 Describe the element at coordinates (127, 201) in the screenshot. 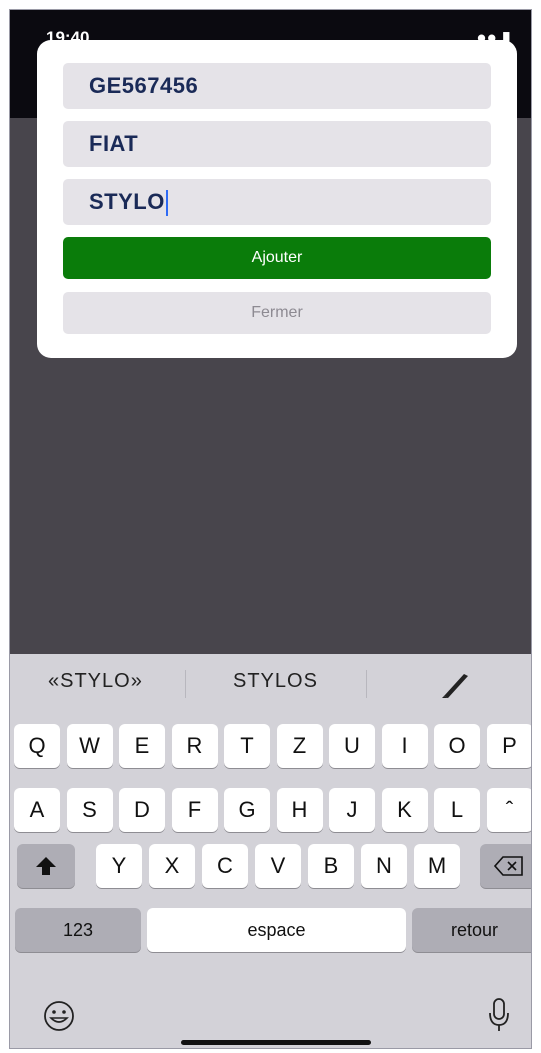

I see `model-value: STYLO` at that location.